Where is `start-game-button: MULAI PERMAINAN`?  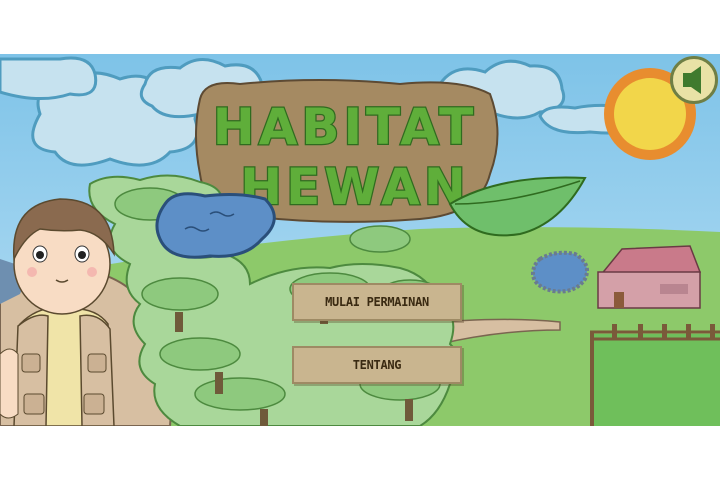
start-game-button: MULAI PERMAINAN is located at coordinates (377, 302).